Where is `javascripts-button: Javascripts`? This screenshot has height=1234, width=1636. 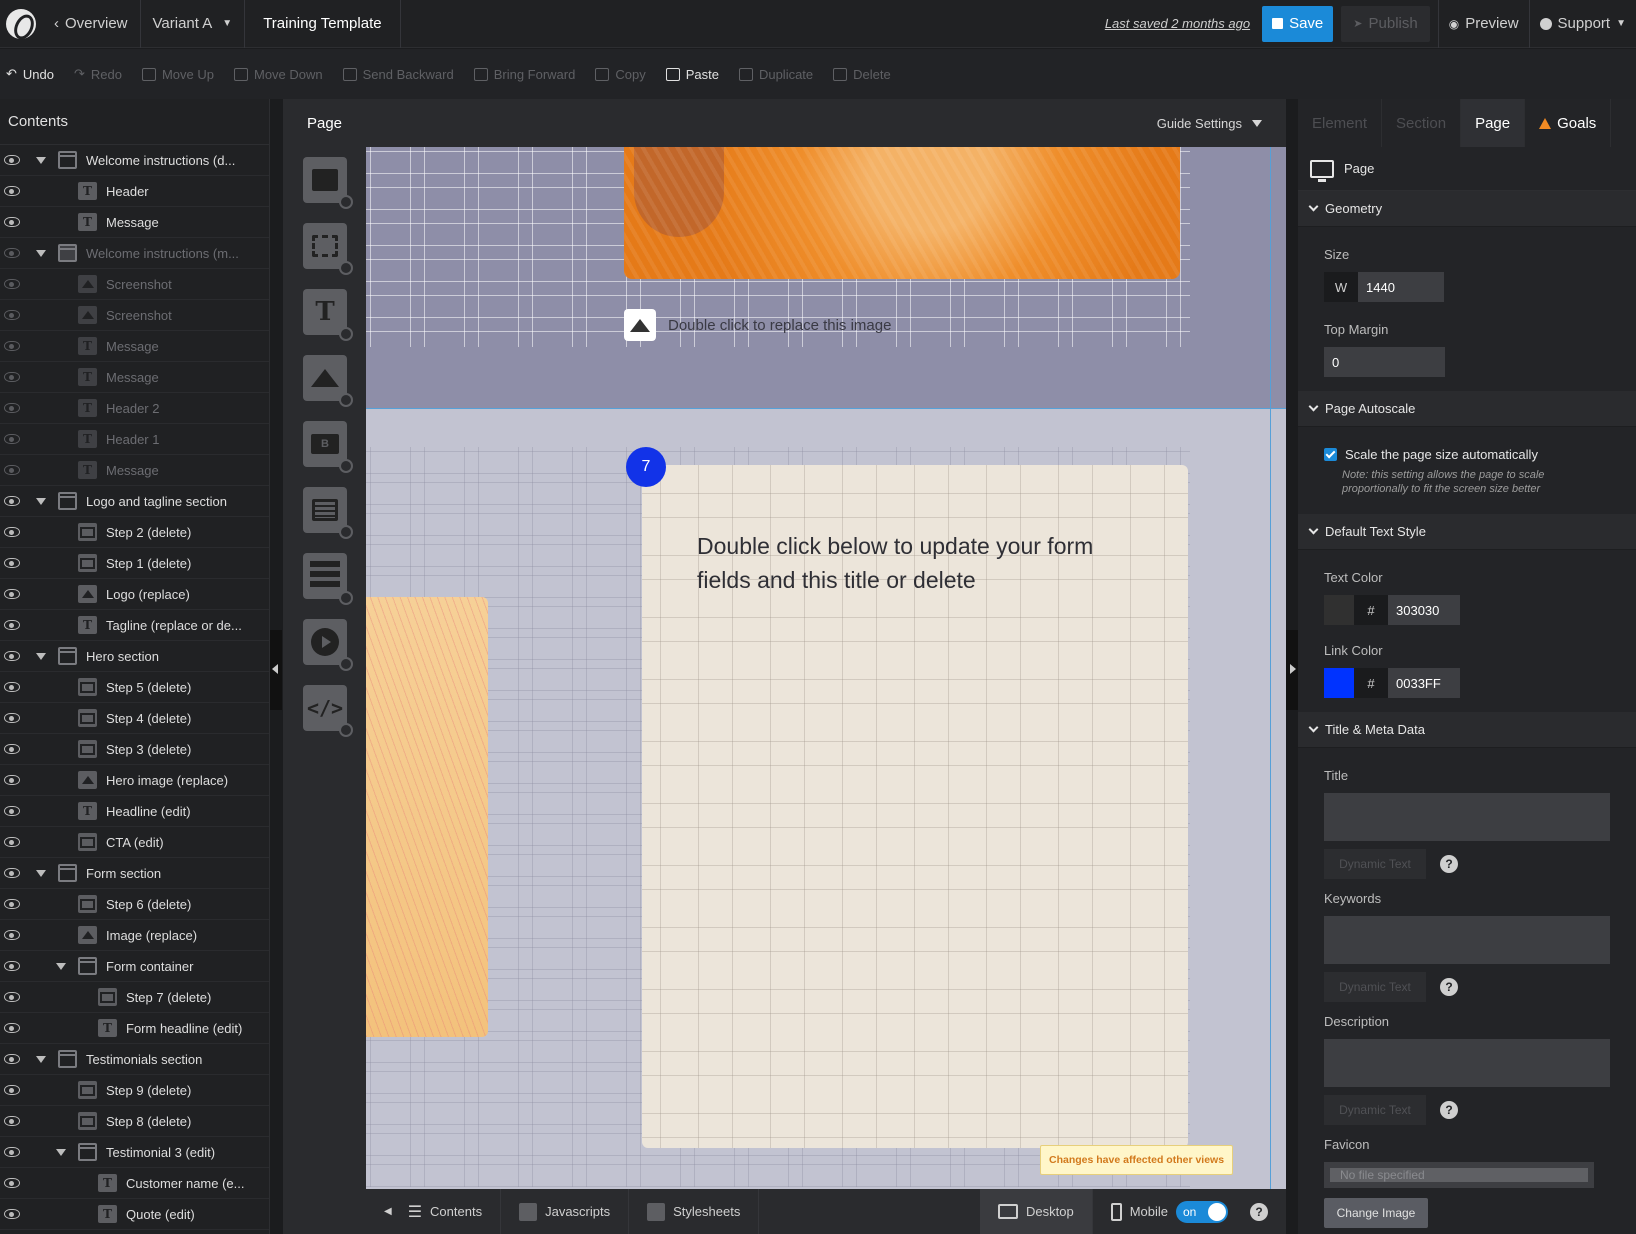
javascripts-button: Javascripts is located at coordinates (565, 1211).